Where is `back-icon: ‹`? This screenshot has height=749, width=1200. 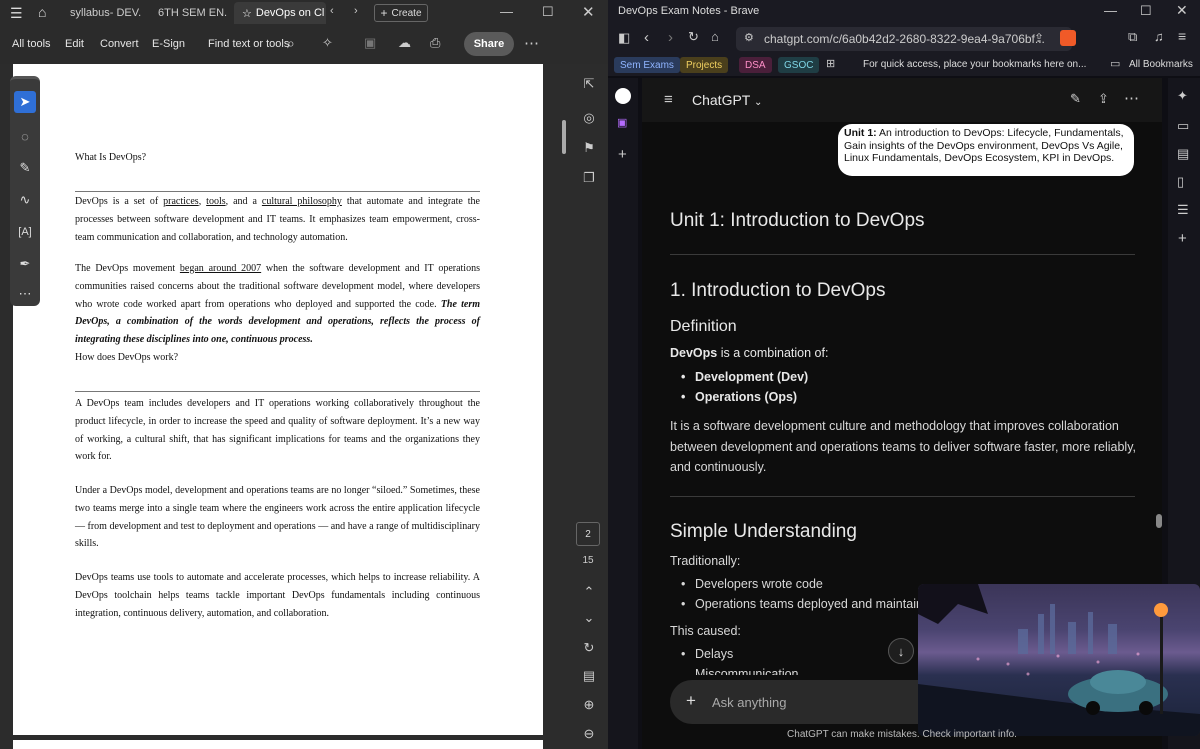
back-icon: ‹ is located at coordinates (646, 37).